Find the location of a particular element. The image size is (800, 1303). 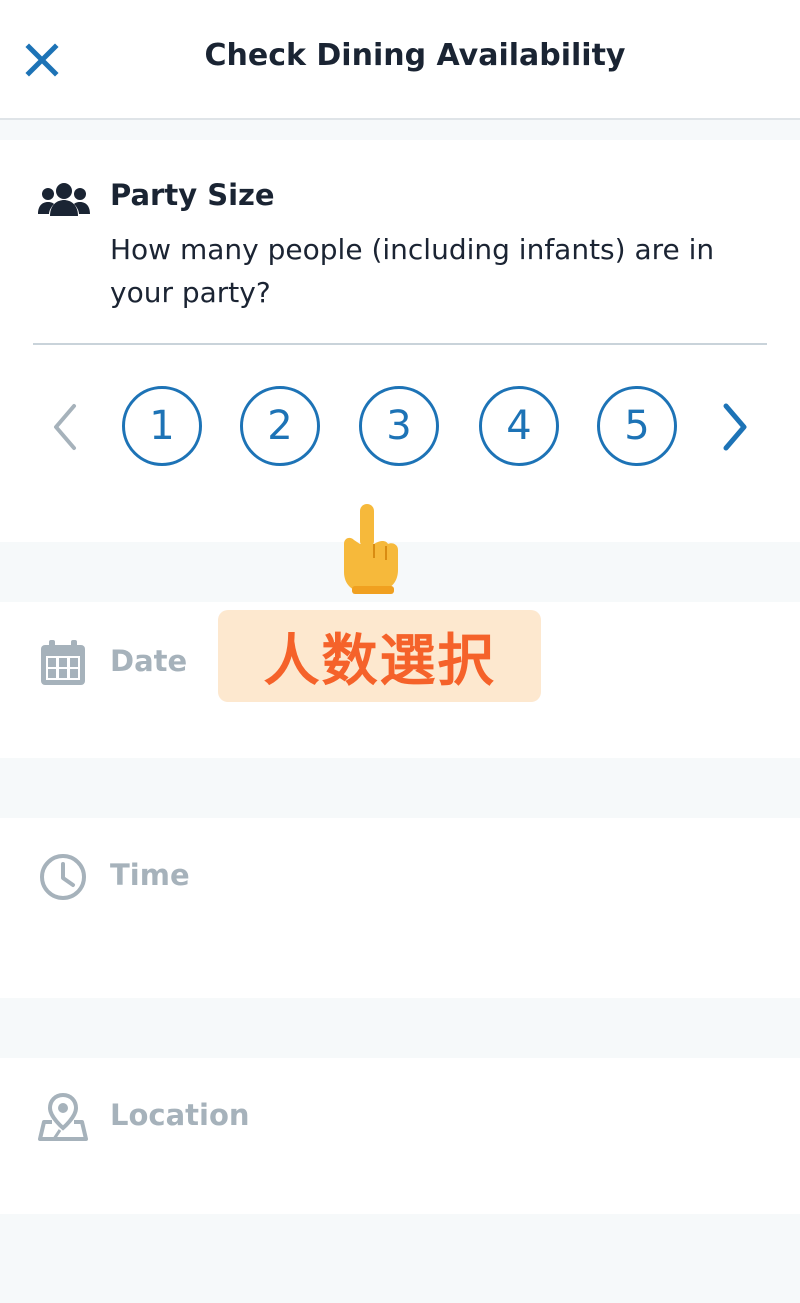

header: Check Dining Availability is located at coordinates (400, 60).